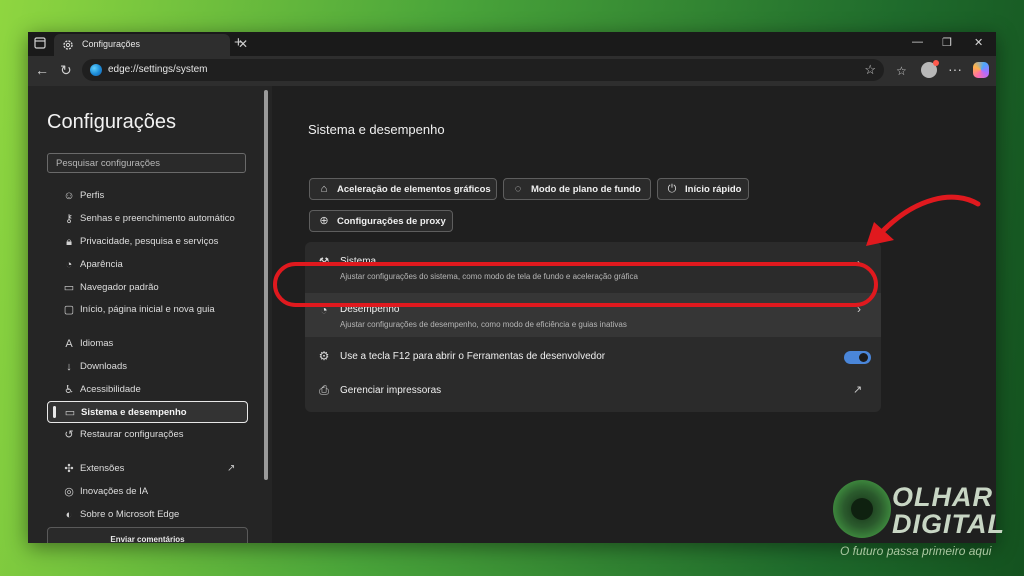 This screenshot has height=576, width=1024. Describe the element at coordinates (114, 491) in the screenshot. I see `sidebar-item-label: Inovações de IA` at that location.